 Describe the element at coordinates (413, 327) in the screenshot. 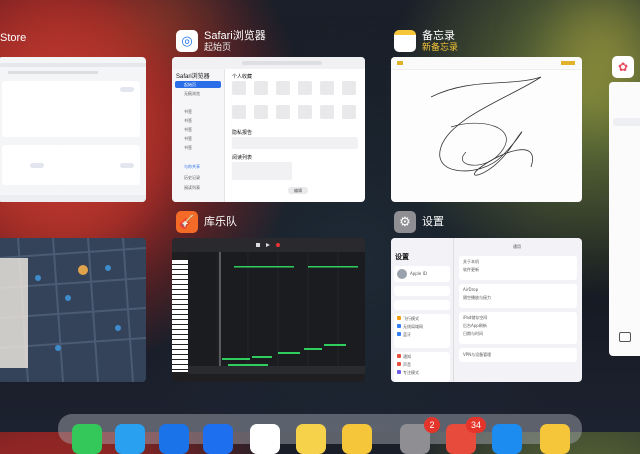

I see `settings-row: 无线局域网` at that location.